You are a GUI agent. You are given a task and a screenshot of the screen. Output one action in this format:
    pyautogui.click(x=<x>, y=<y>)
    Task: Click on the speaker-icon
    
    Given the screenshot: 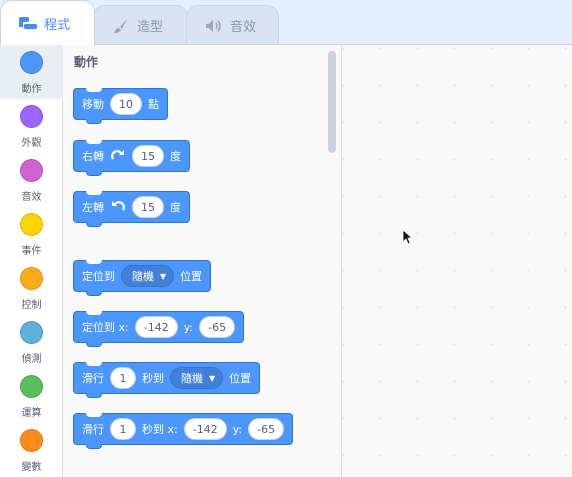 What is the action you would take?
    pyautogui.click(x=214, y=26)
    